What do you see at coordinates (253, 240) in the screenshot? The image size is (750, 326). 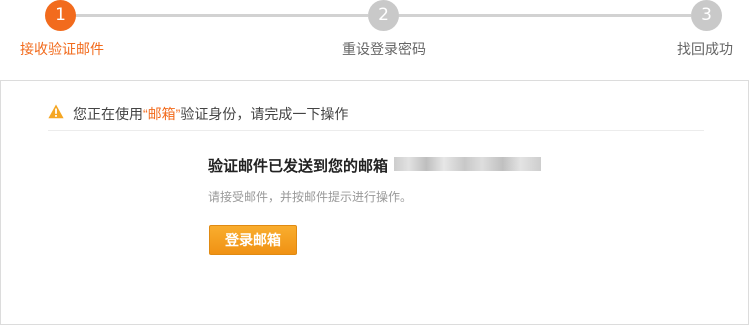 I see `login-mailbox-button: 登录邮箱` at bounding box center [253, 240].